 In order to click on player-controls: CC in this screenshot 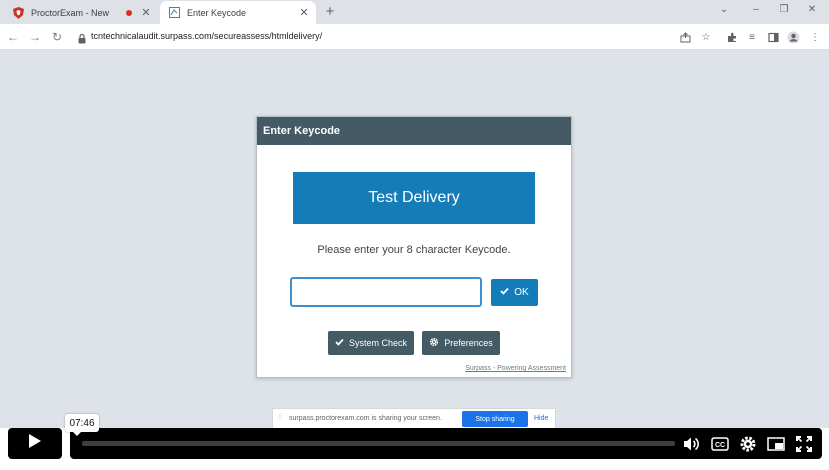, I will do `click(446, 443)`.